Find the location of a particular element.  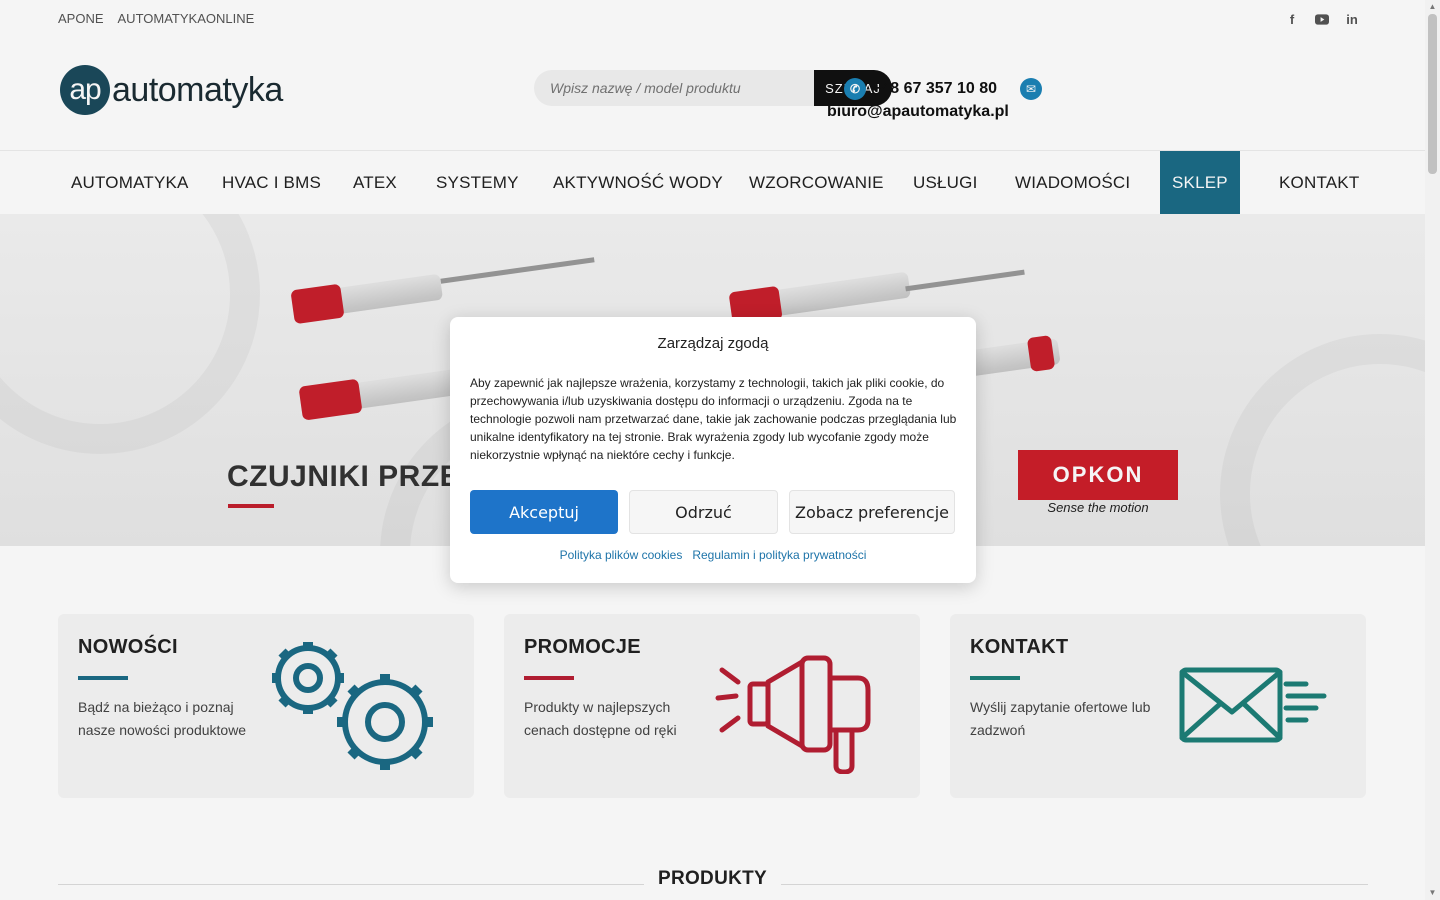

scroll-up-arrow-icon: ▲ is located at coordinates (1432, 7).